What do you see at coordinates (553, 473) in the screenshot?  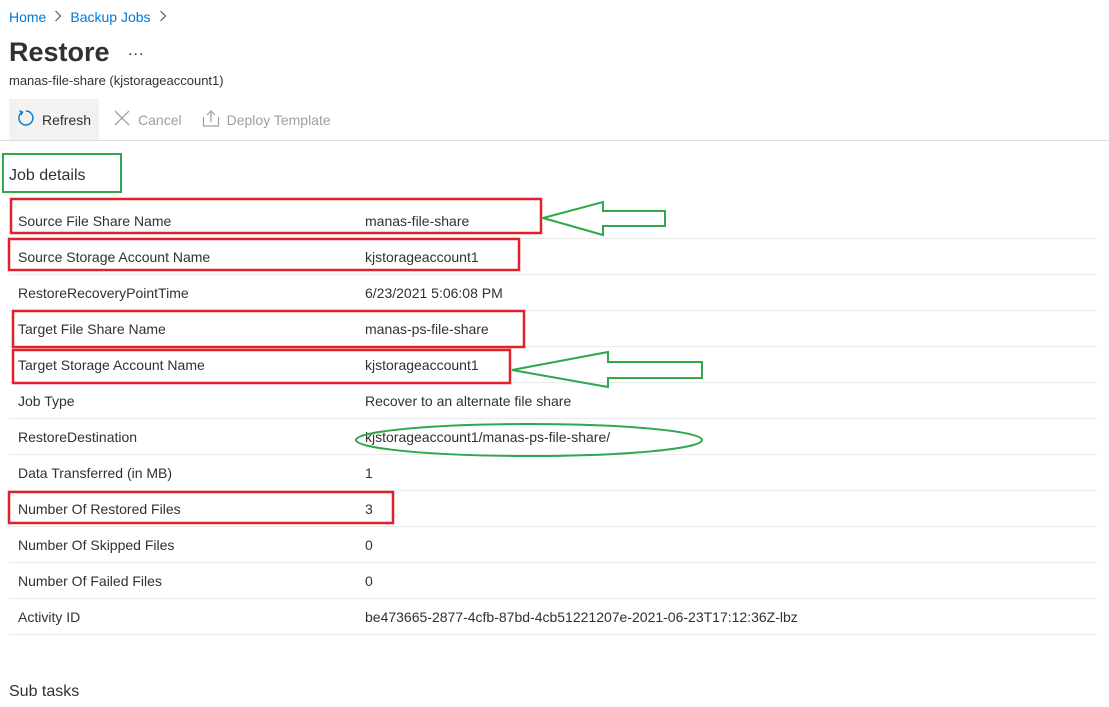 I see `detail-row-data-transferred: Data Transferred (in MB) 1` at bounding box center [553, 473].